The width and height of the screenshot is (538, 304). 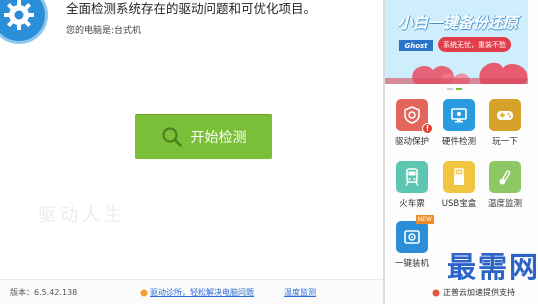 I want to click on ghost-label: Ghost, so click(x=416, y=45).